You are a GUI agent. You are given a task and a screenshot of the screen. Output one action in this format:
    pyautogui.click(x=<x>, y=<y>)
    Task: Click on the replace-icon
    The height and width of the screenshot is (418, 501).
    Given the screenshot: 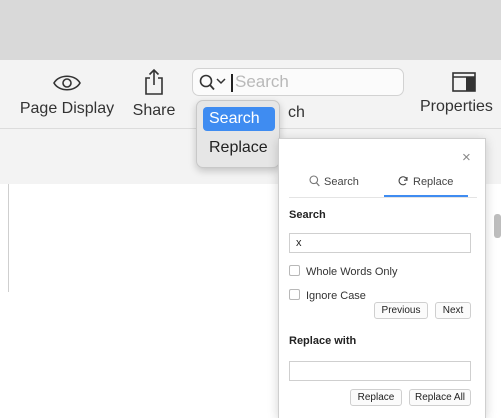 What is the action you would take?
    pyautogui.click(x=403, y=181)
    